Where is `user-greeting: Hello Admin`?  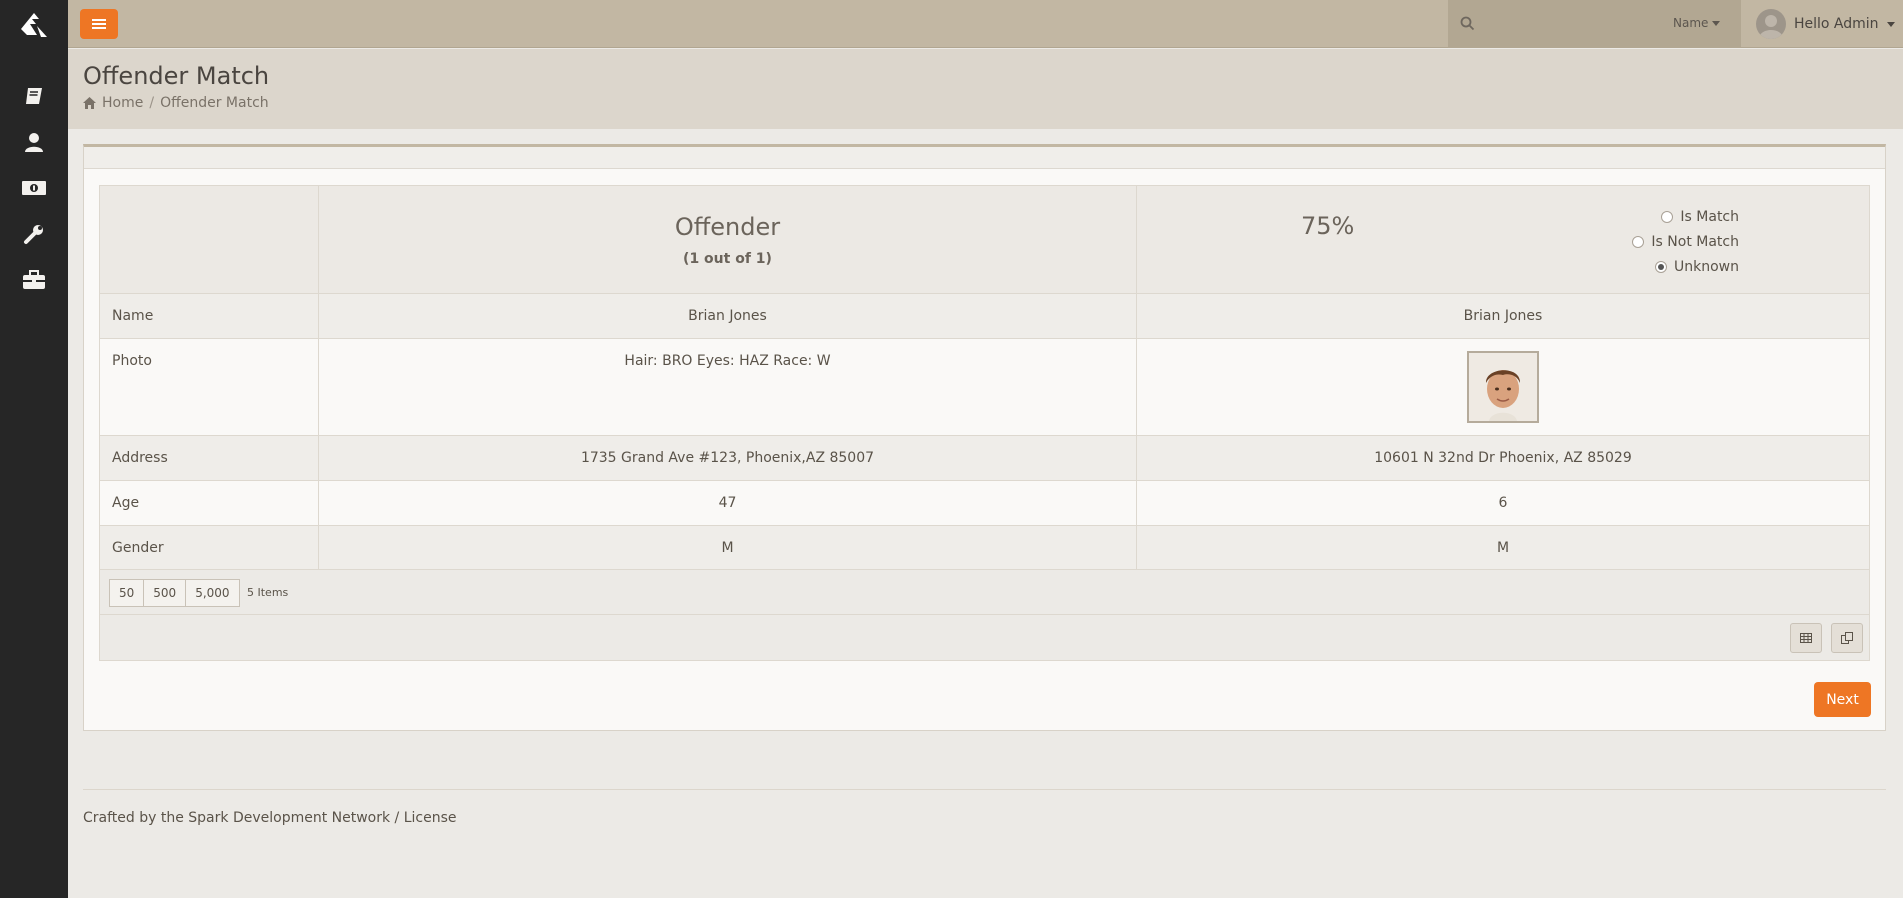
user-greeting: Hello Admin is located at coordinates (1836, 24).